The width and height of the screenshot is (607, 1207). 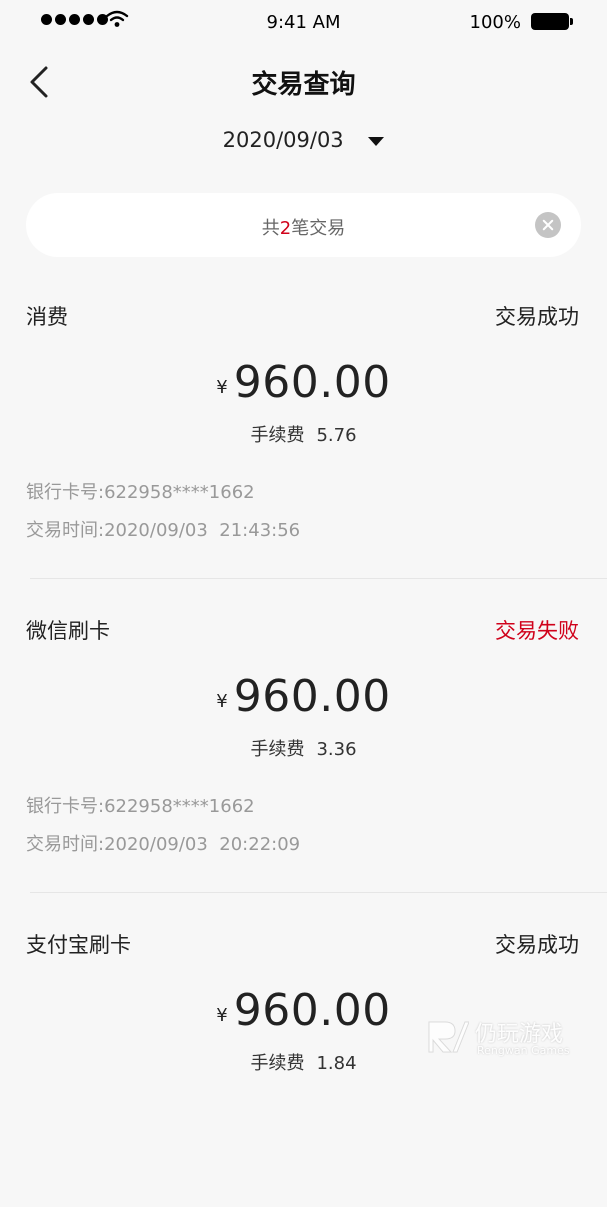 What do you see at coordinates (548, 225) in the screenshot?
I see `clear-icon` at bounding box center [548, 225].